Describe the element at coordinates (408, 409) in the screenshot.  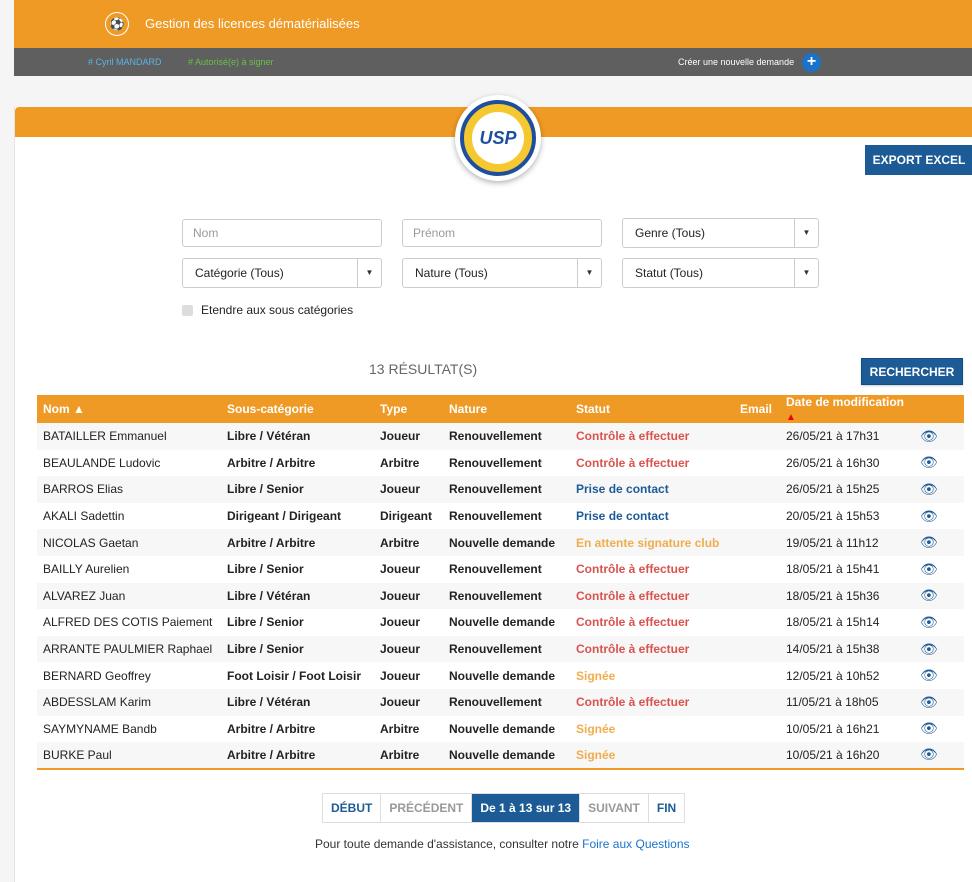
I see `col-type-header: Type` at that location.